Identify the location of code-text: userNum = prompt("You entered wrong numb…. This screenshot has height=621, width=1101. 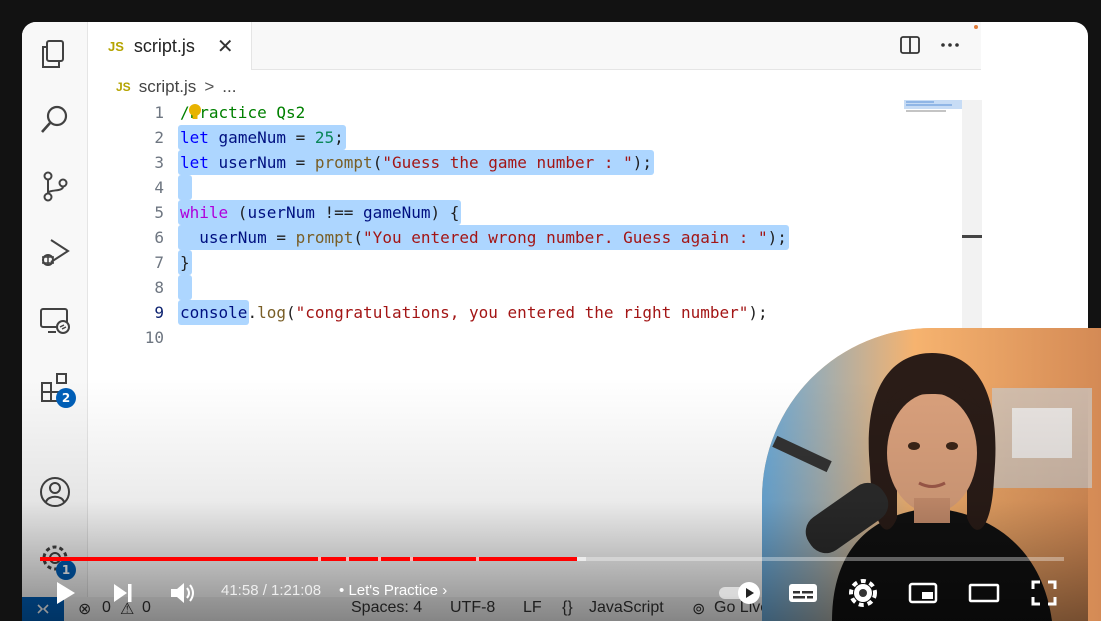
(483, 237).